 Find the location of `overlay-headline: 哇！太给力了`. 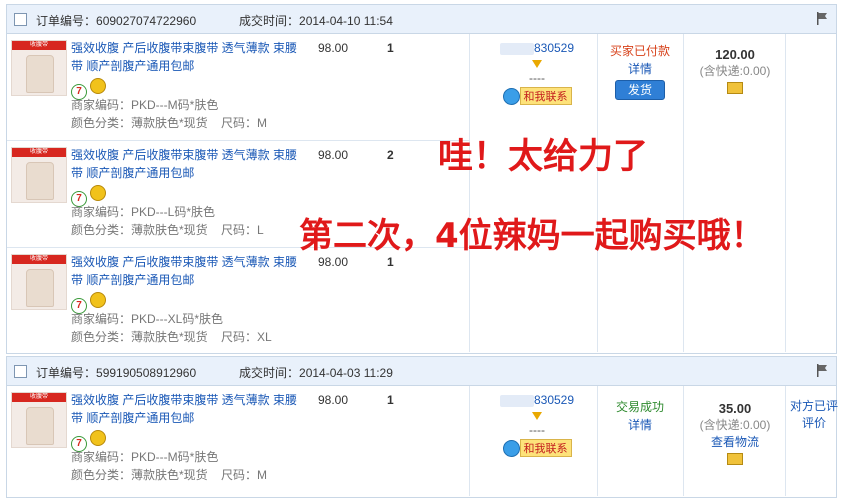

overlay-headline: 哇！太给力了 is located at coordinates (543, 157).